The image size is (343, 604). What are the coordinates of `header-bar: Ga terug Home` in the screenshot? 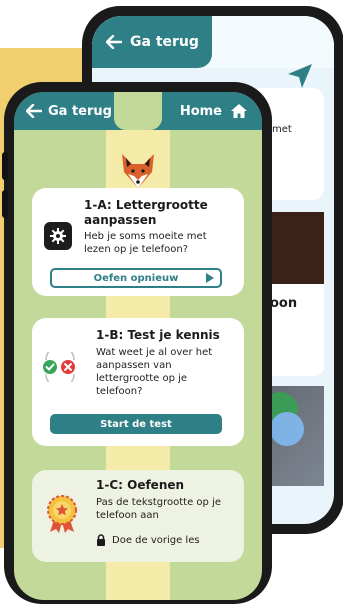 It's located at (138, 111).